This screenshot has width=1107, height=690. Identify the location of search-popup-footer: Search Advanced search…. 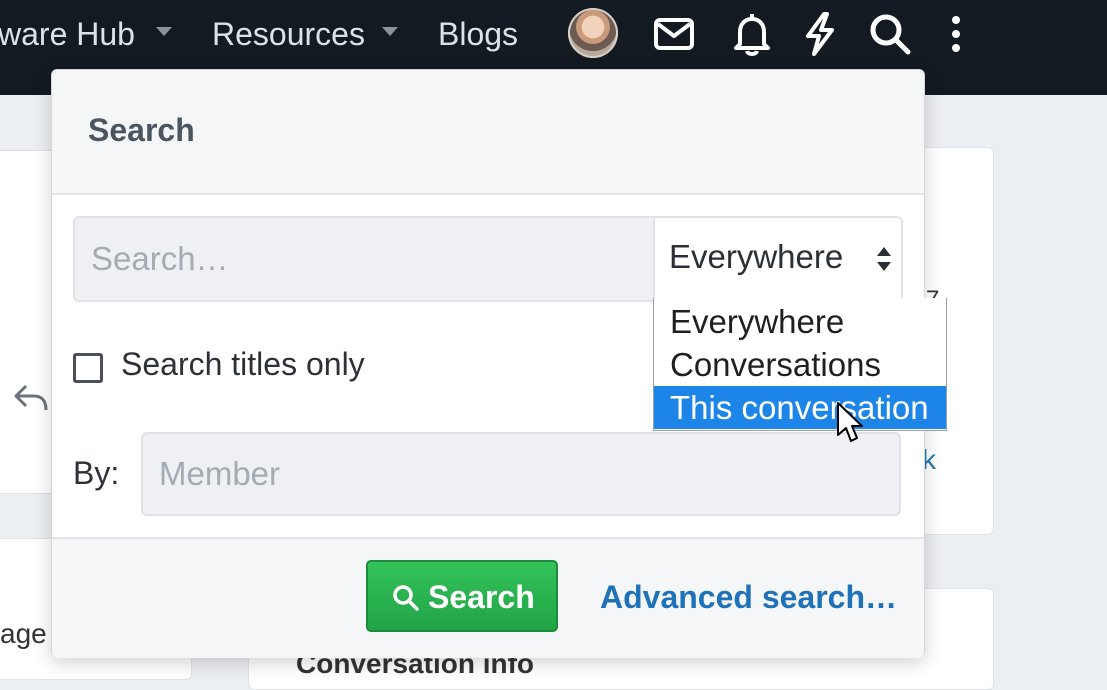
(488, 597).